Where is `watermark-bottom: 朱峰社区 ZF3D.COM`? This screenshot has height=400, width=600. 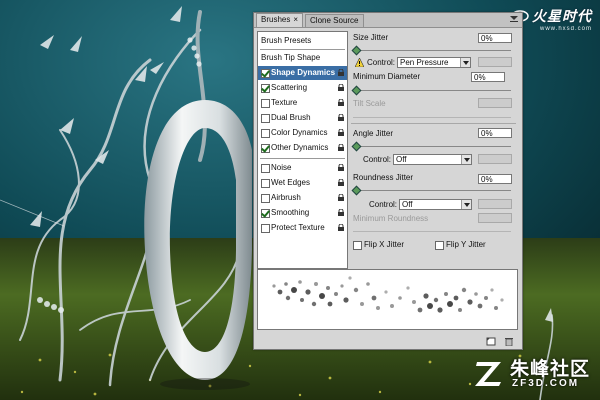 watermark-bottom: 朱峰社区 ZF3D.COM is located at coordinates (532, 374).